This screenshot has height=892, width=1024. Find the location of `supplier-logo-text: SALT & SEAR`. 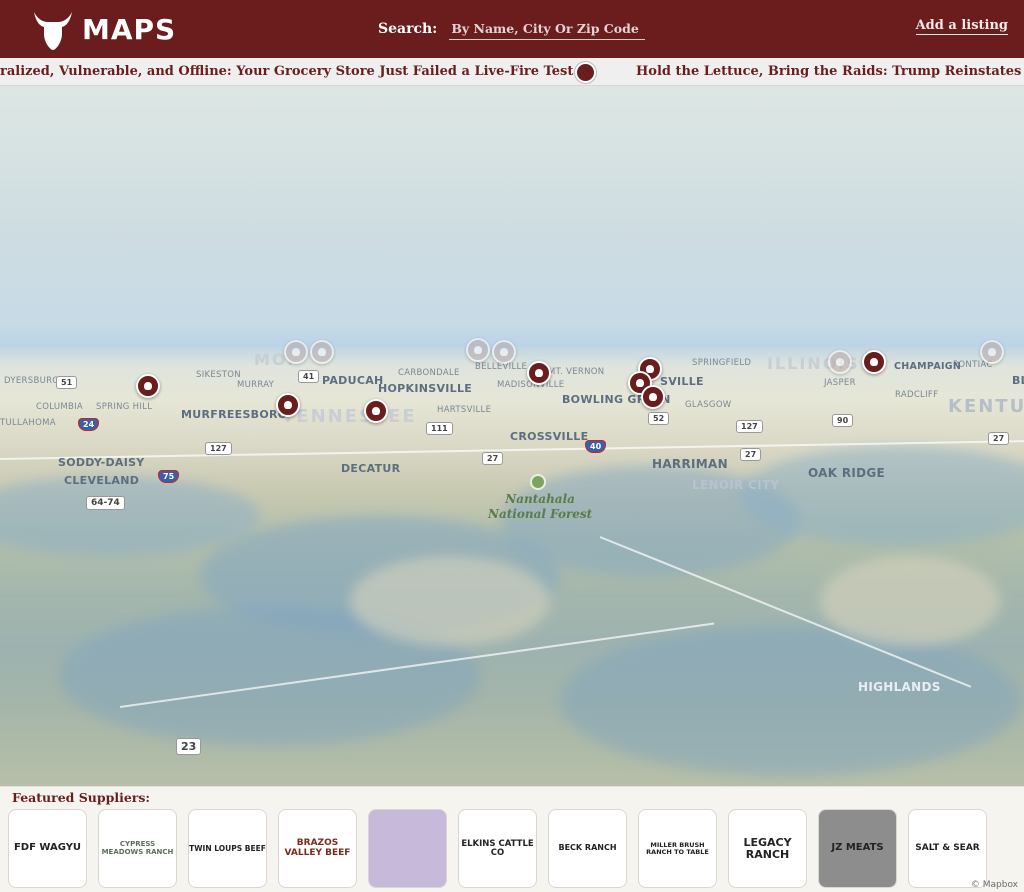

supplier-logo-text: SALT & SEAR is located at coordinates (947, 847).